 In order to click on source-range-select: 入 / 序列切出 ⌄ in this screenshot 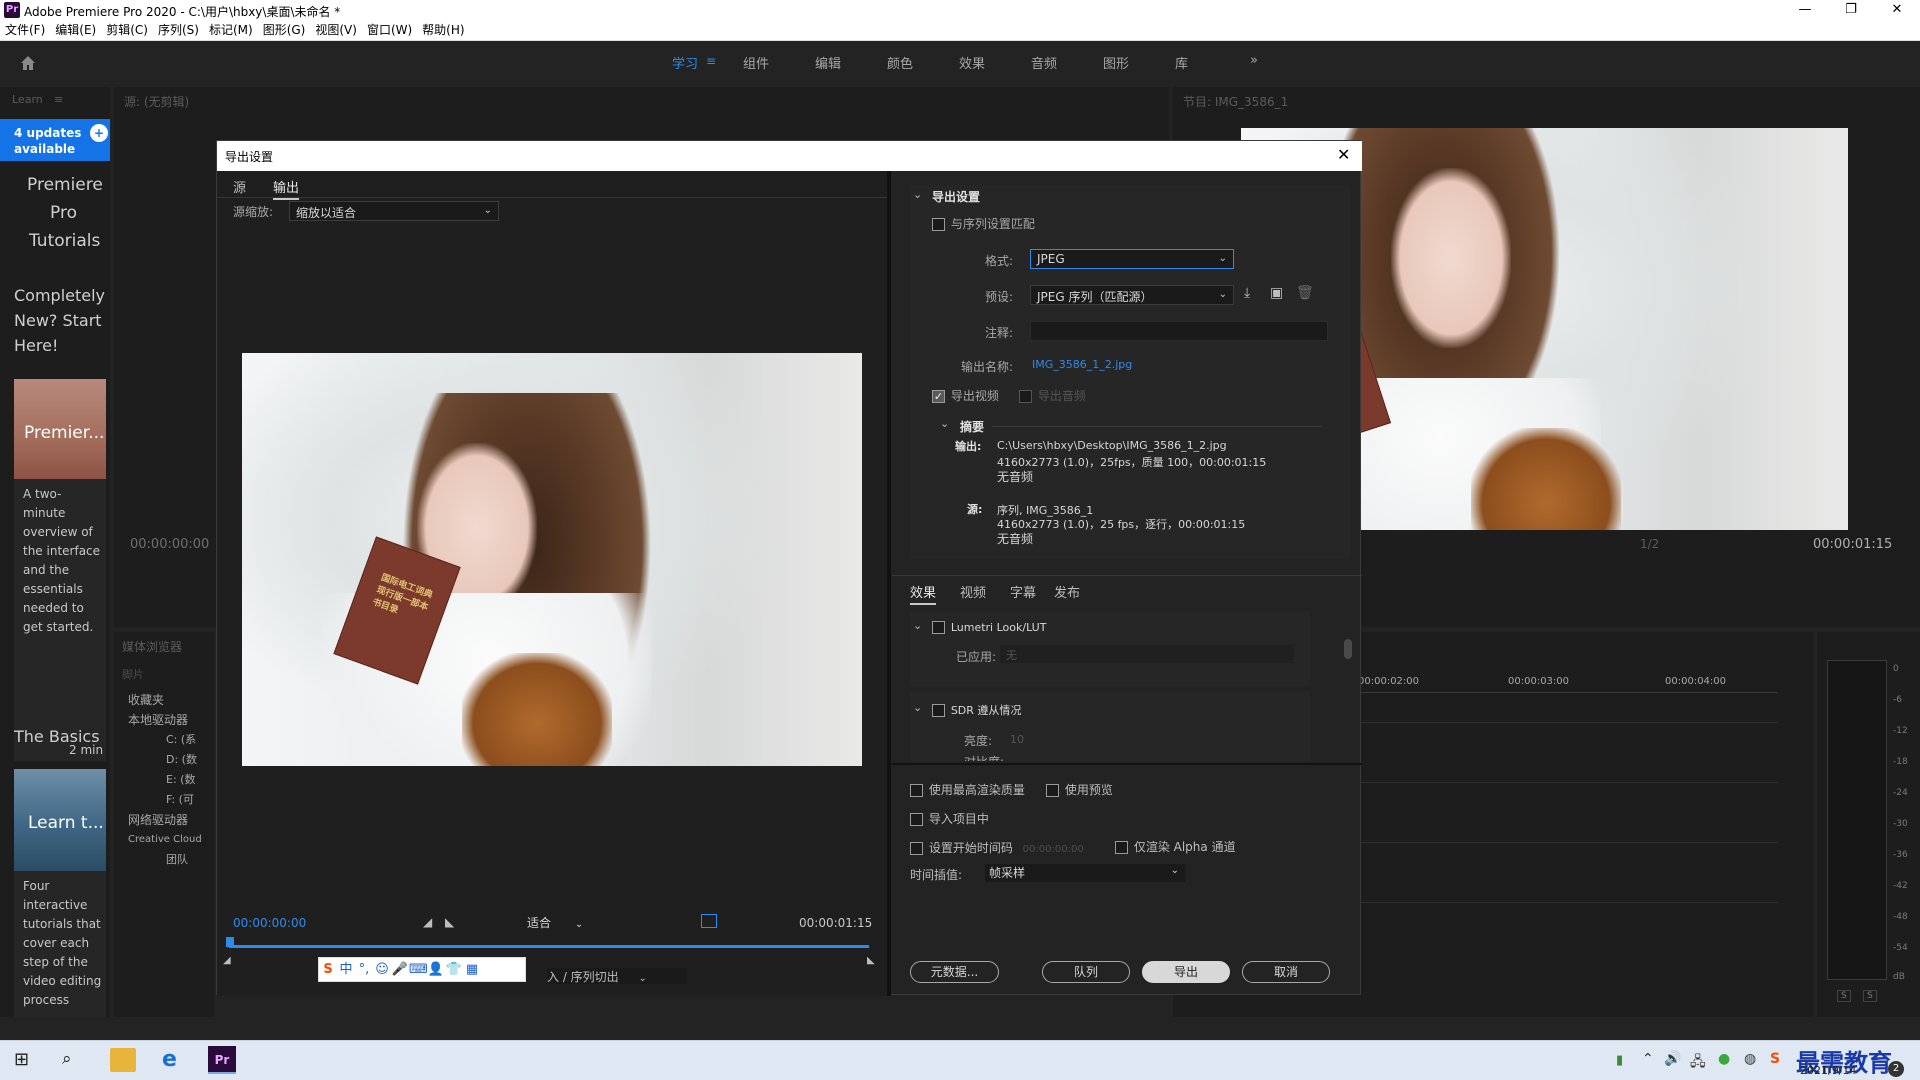, I will do `click(617, 976)`.